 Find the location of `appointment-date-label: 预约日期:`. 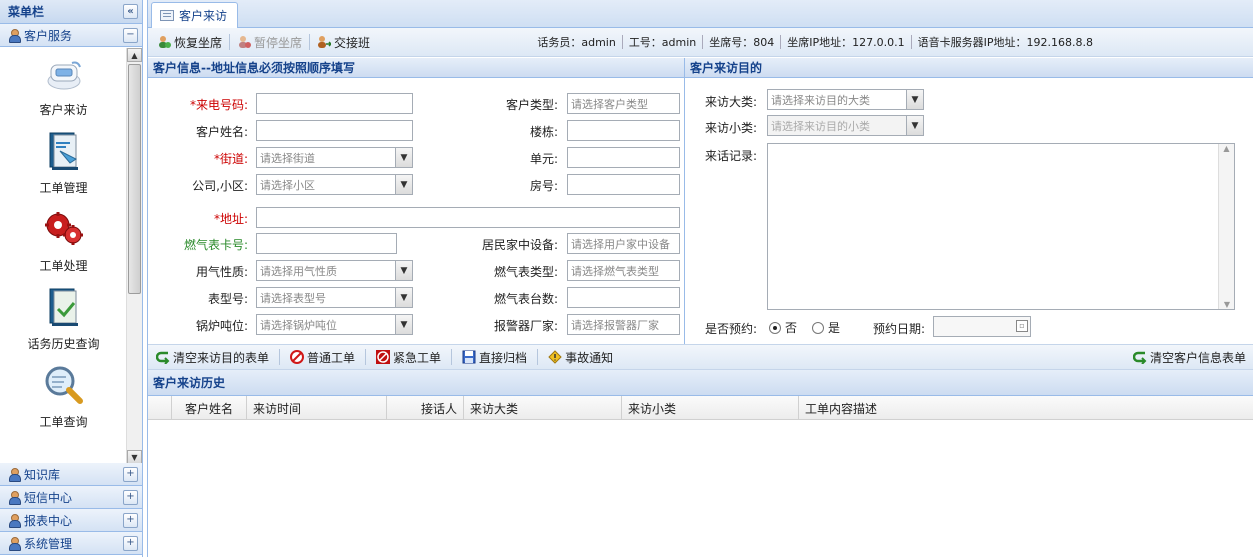

appointment-date-label: 预约日期: is located at coordinates (898, 329).